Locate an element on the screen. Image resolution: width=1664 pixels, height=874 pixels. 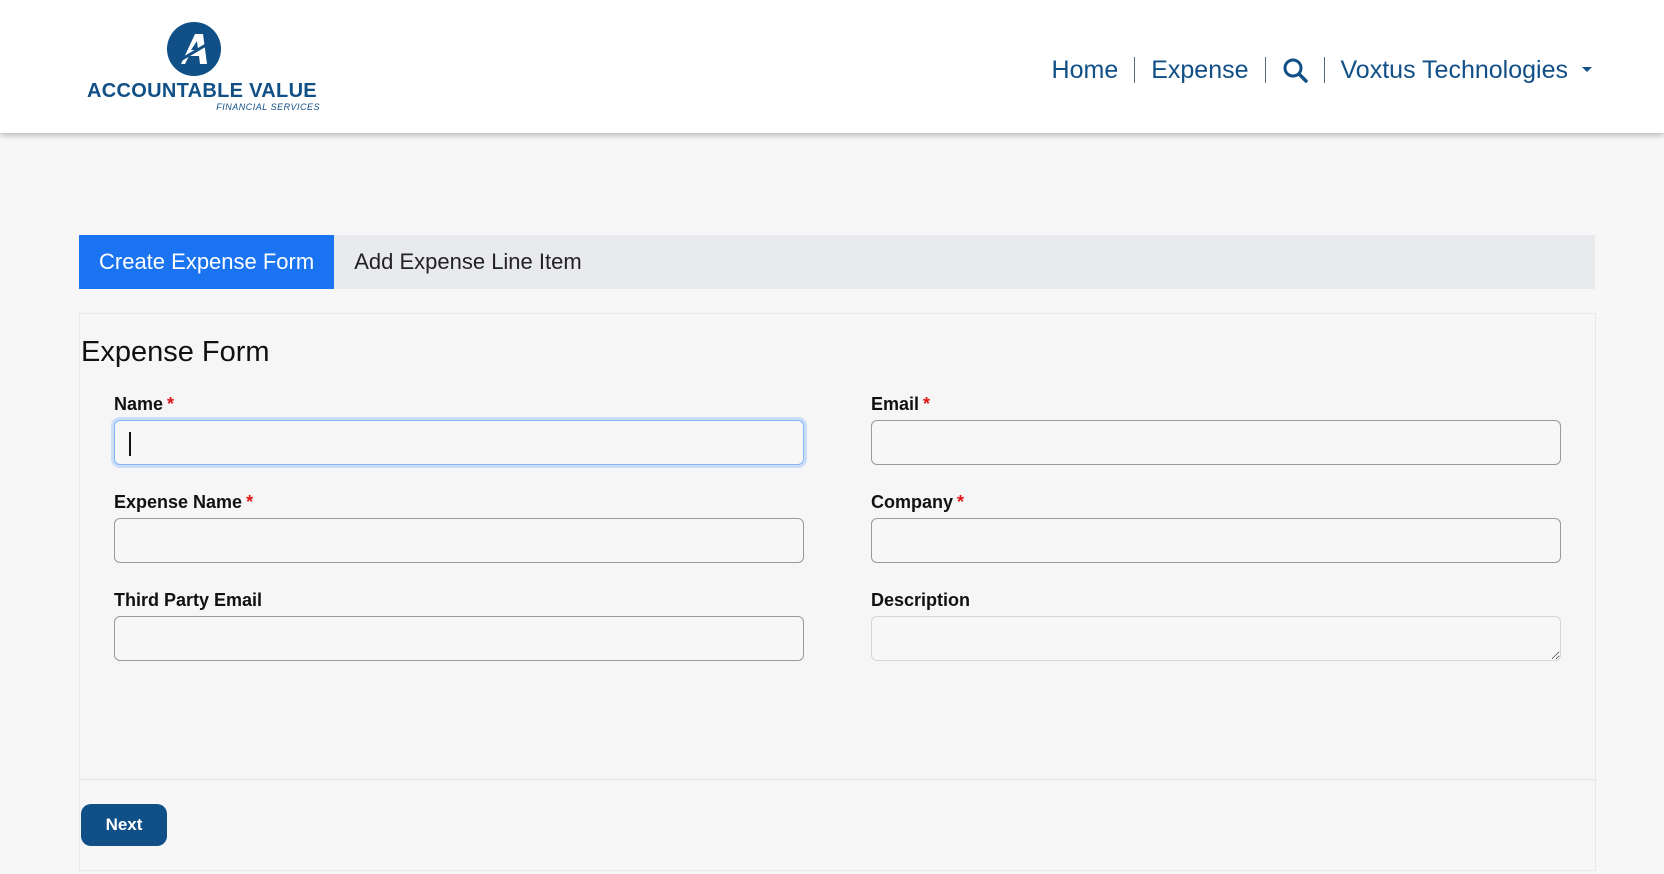
third-party-email-field-group: Third Party Email is located at coordinates (459, 625).